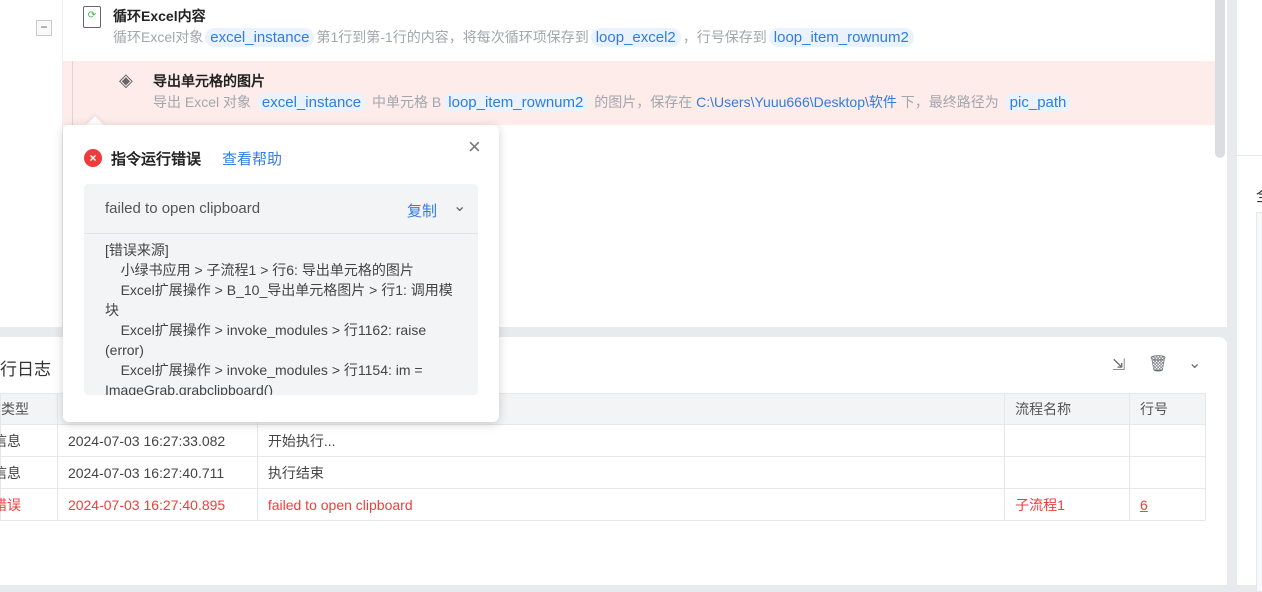  I want to click on layers-icon: ◈, so click(126, 80).